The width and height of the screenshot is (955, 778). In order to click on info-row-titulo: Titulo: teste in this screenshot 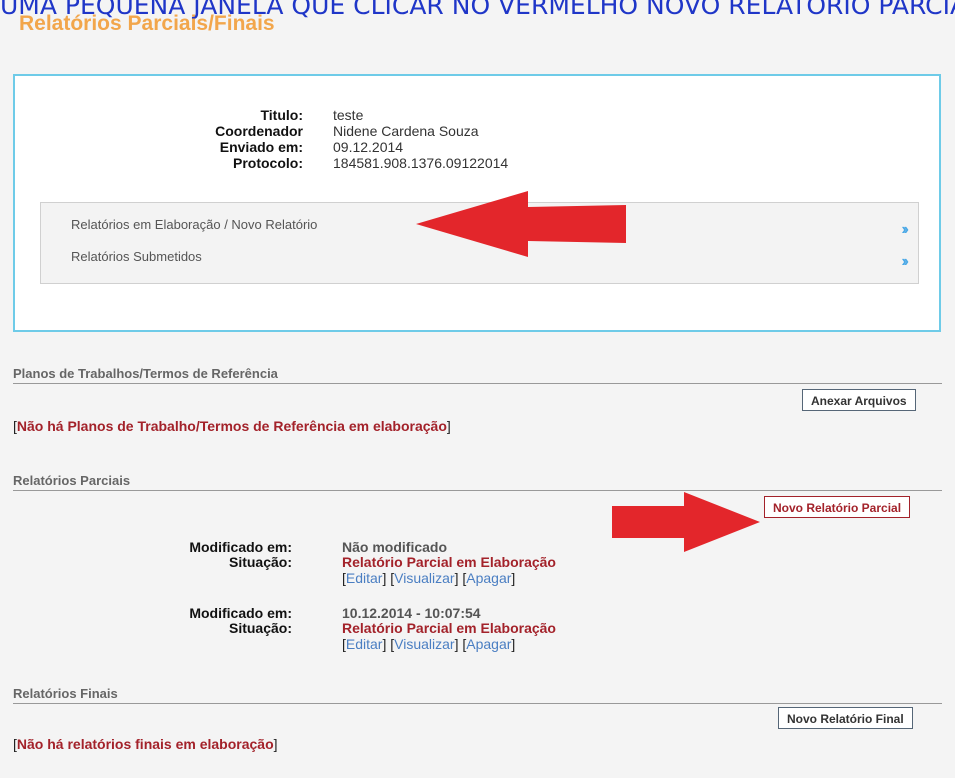, I will do `click(261, 115)`.